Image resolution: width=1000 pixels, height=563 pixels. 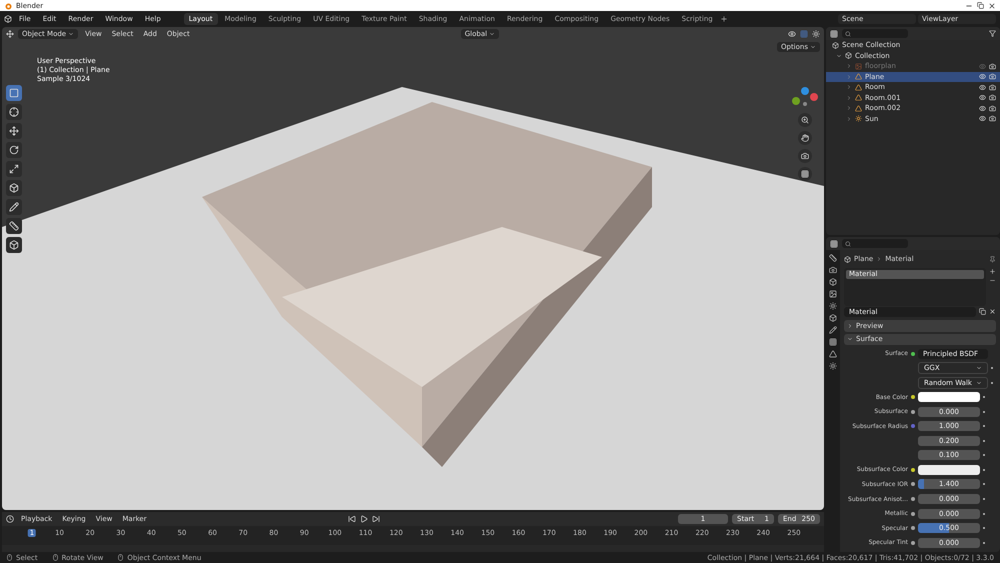 I want to click on zoom-icon, so click(x=805, y=120).